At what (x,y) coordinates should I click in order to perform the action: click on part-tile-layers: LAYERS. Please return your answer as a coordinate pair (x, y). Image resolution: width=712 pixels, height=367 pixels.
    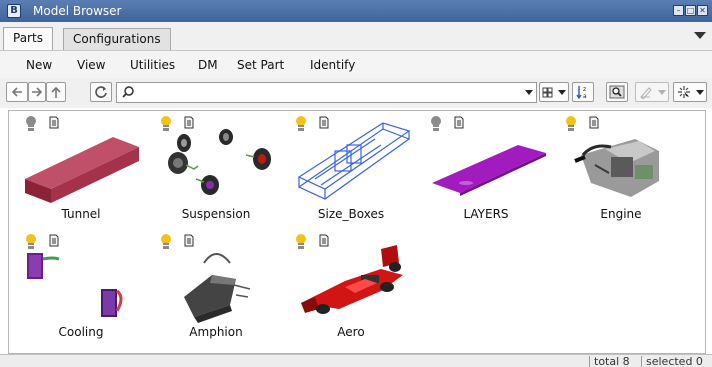
    Looking at the image, I should click on (486, 171).